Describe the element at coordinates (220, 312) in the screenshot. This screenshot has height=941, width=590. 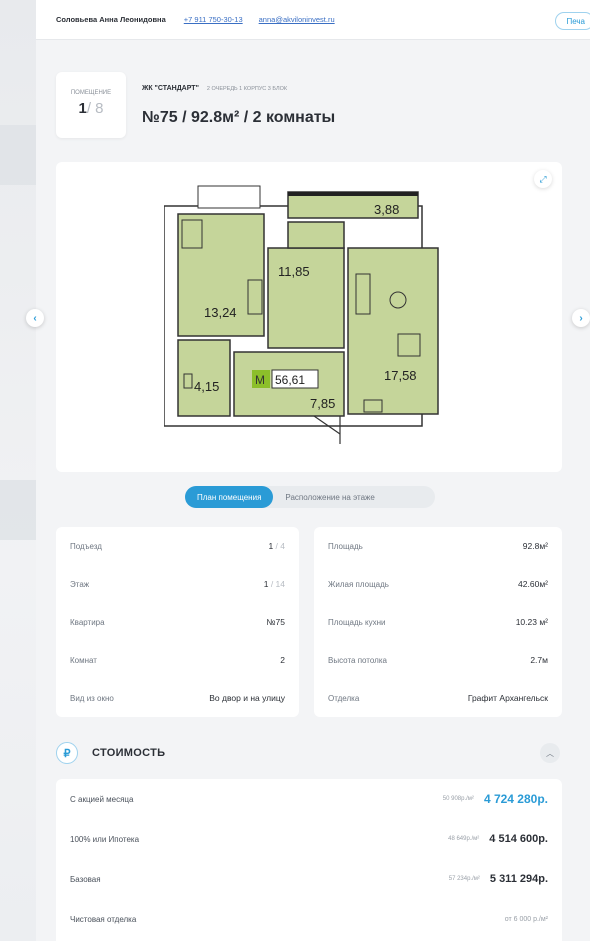
I see `room-area-label: 13,24` at that location.